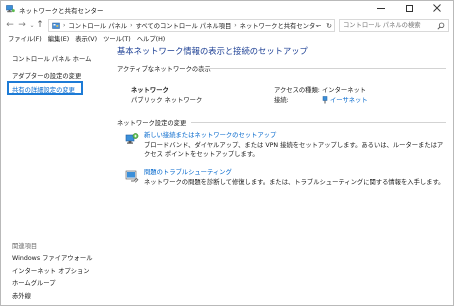  I want to click on sidebar-link-home: コントロール パネル ホーム, so click(51, 58).